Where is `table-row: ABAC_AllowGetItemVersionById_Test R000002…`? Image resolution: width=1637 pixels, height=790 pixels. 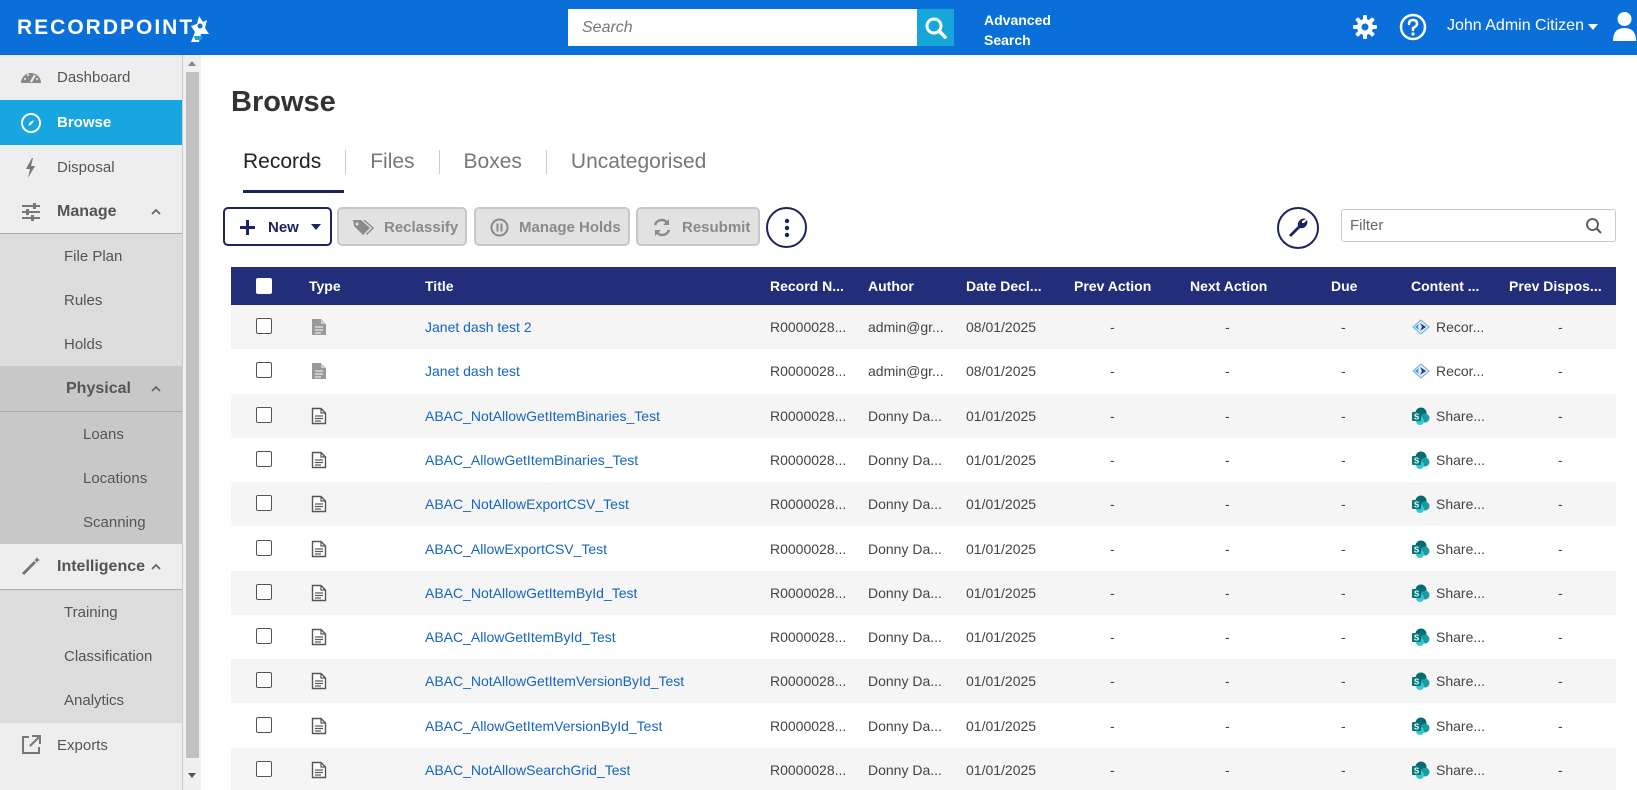 table-row: ABAC_AllowGetItemVersionById_Test R000002… is located at coordinates (923, 725).